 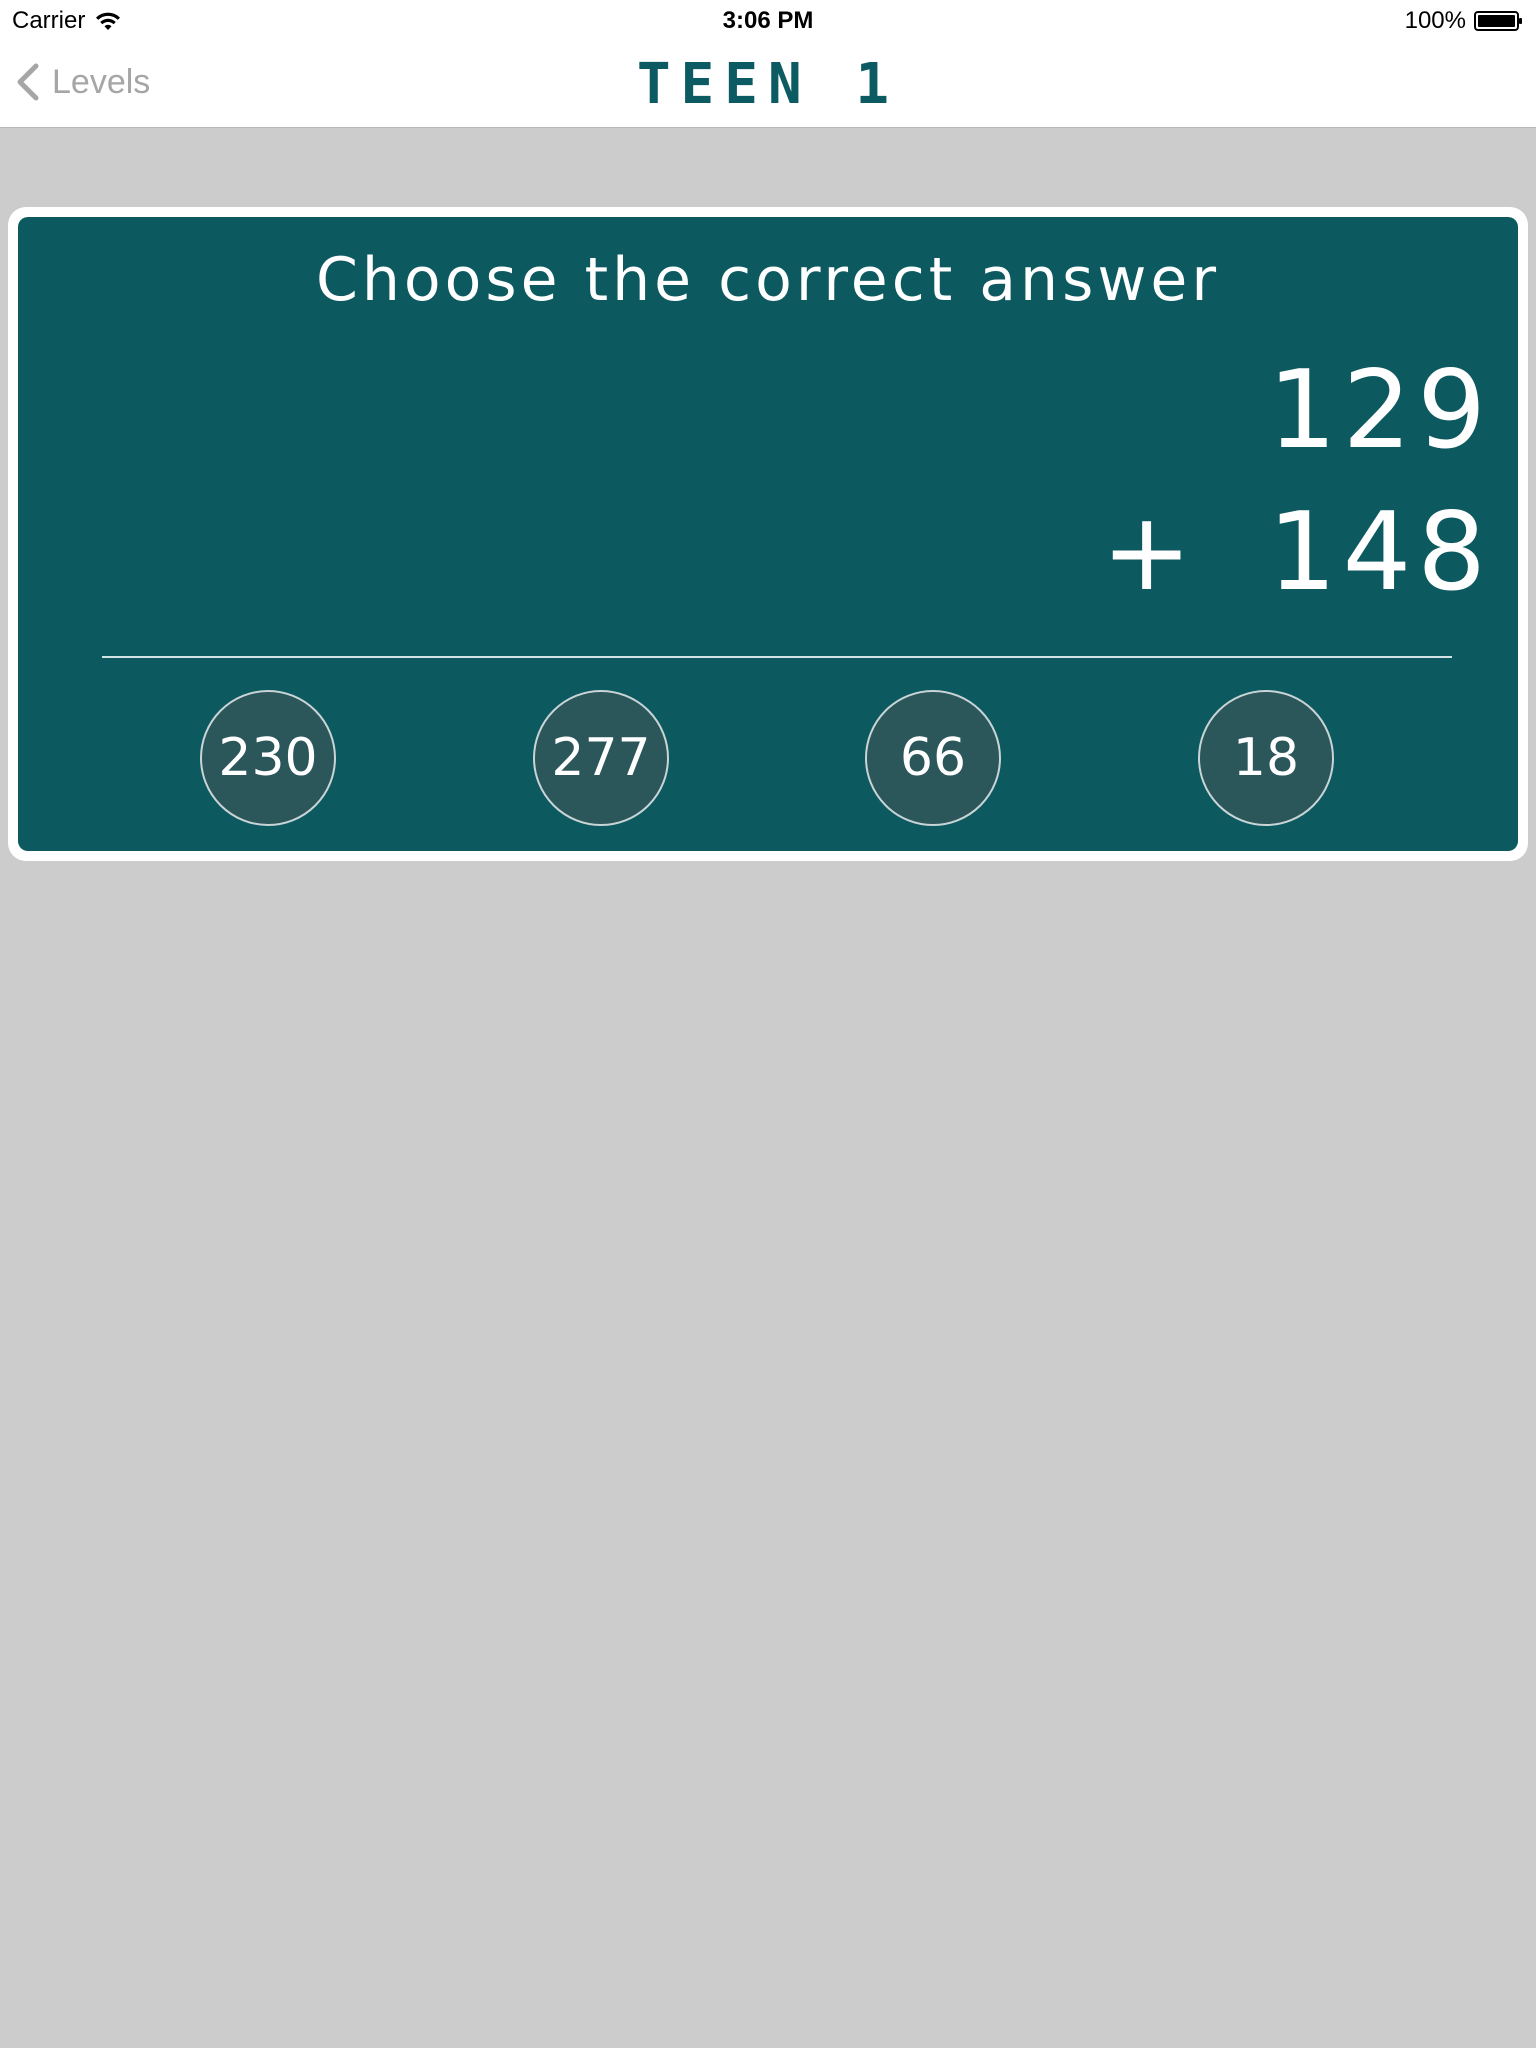 What do you see at coordinates (933, 758) in the screenshot?
I see `answer-button-3: 66` at bounding box center [933, 758].